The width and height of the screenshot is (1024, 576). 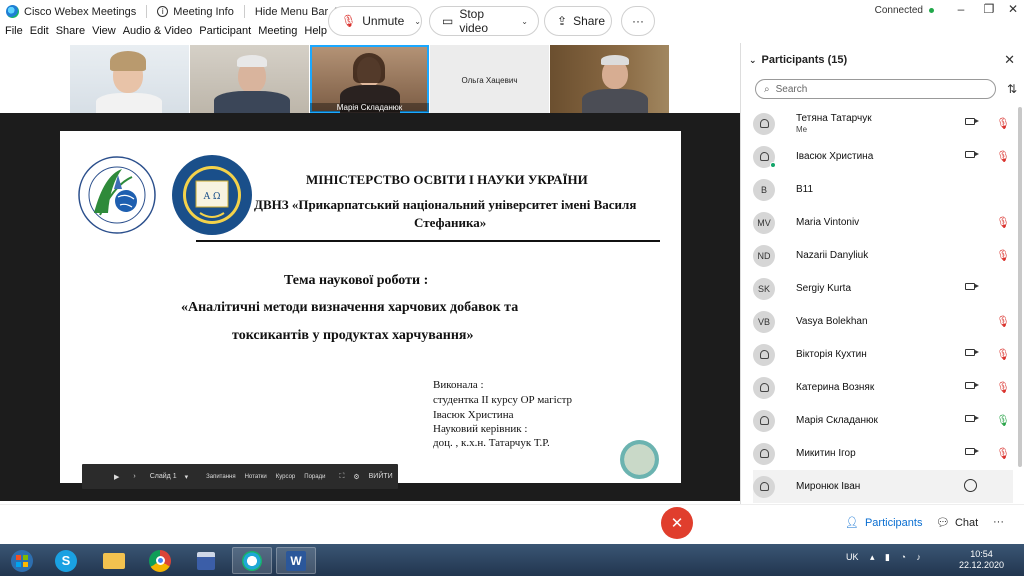 What do you see at coordinates (158, 34) in the screenshot?
I see `menu-audio-video: Audio & Video` at bounding box center [158, 34].